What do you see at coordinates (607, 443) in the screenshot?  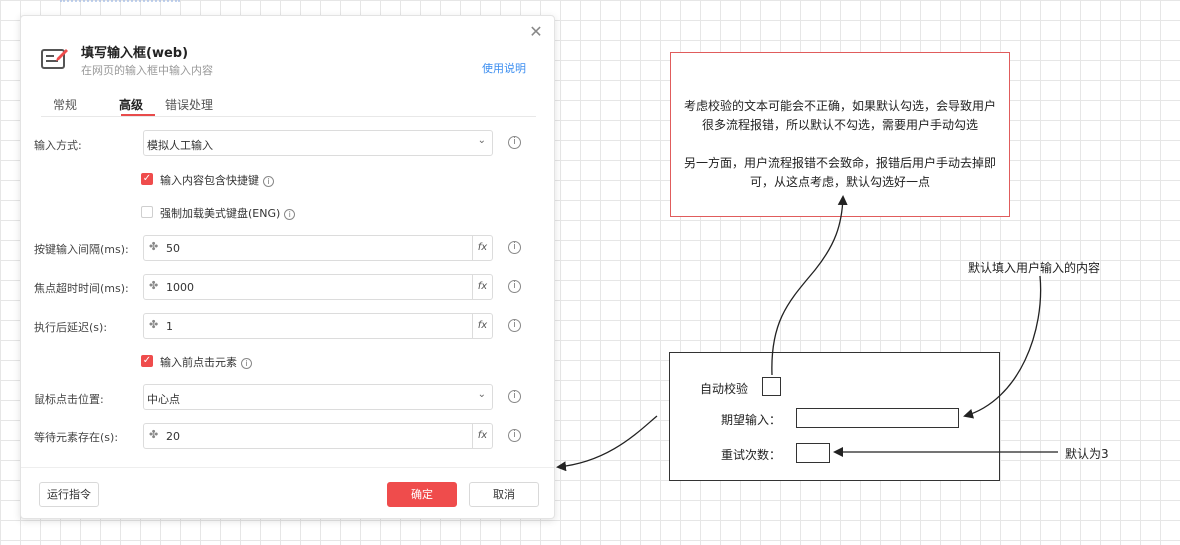 I see `arrow-mock-to-dialog` at bounding box center [607, 443].